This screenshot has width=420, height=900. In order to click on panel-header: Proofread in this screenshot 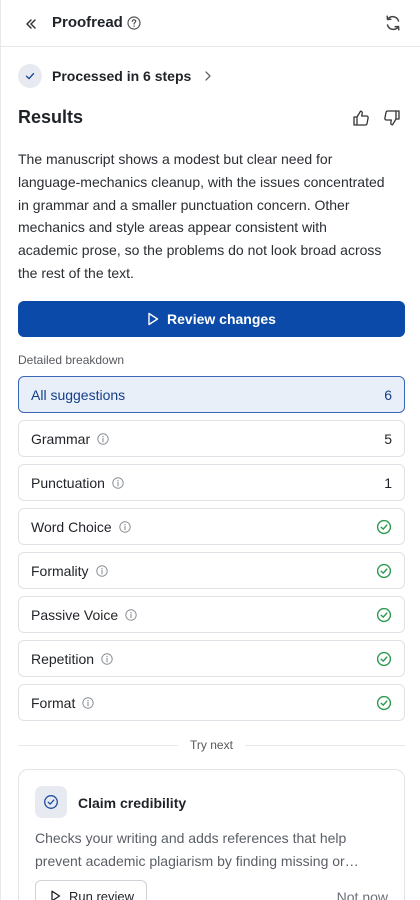, I will do `click(210, 23)`.